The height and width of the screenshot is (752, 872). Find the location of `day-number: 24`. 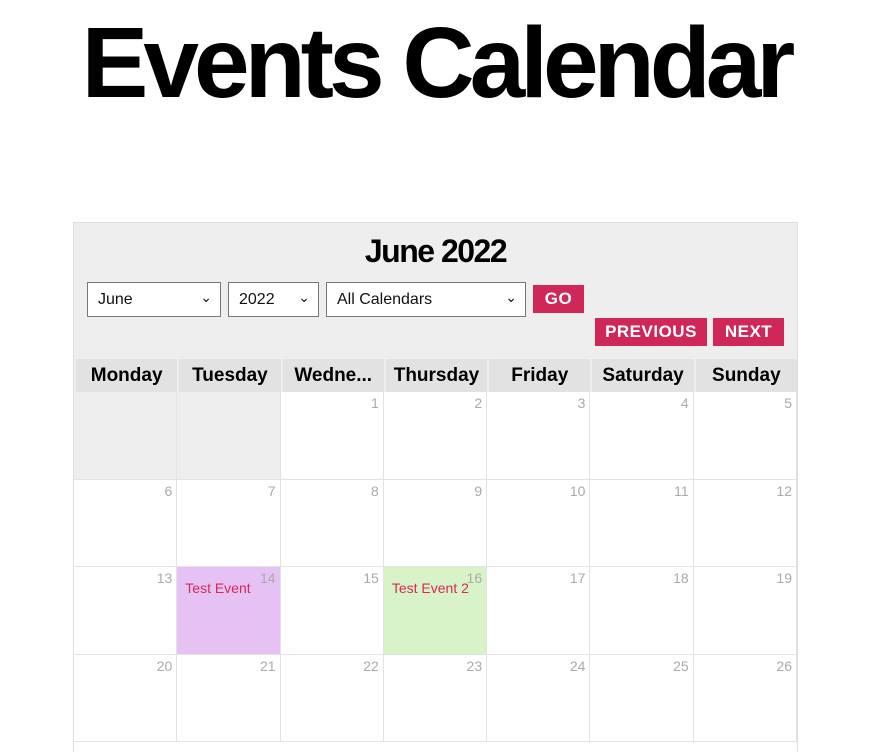

day-number: 24 is located at coordinates (577, 665).